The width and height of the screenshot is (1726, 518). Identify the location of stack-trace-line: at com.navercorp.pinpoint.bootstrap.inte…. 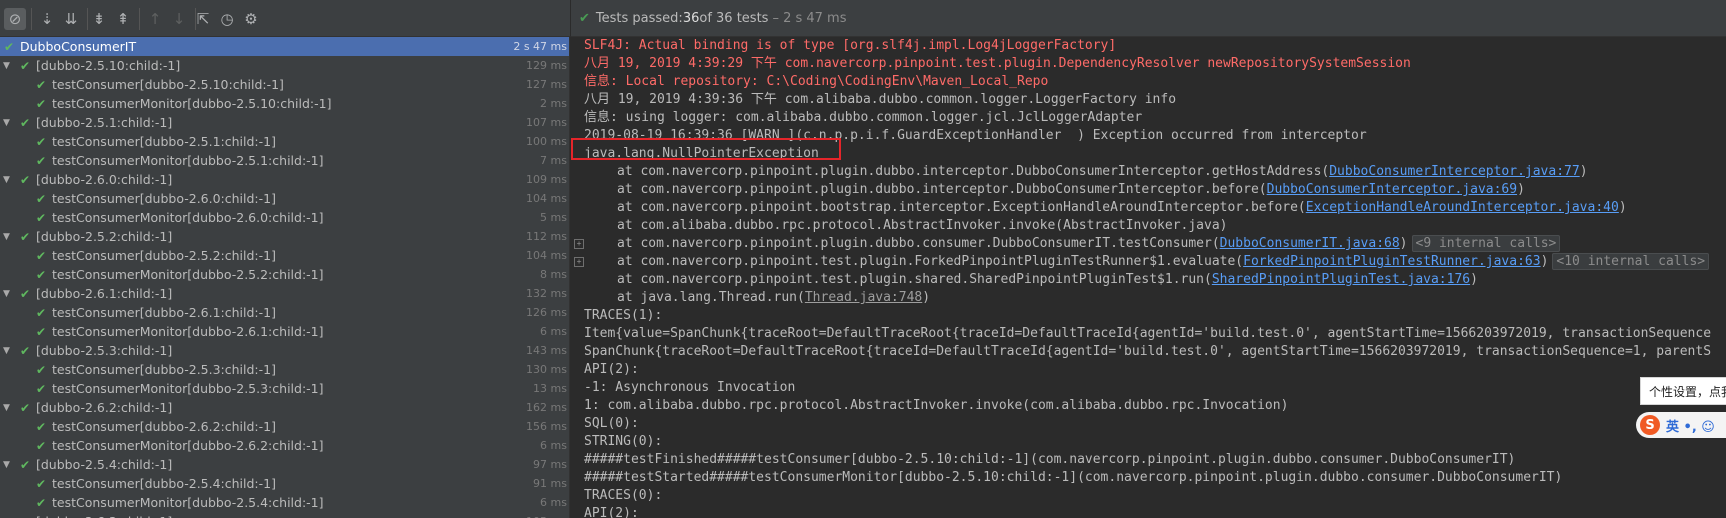
(1148, 208).